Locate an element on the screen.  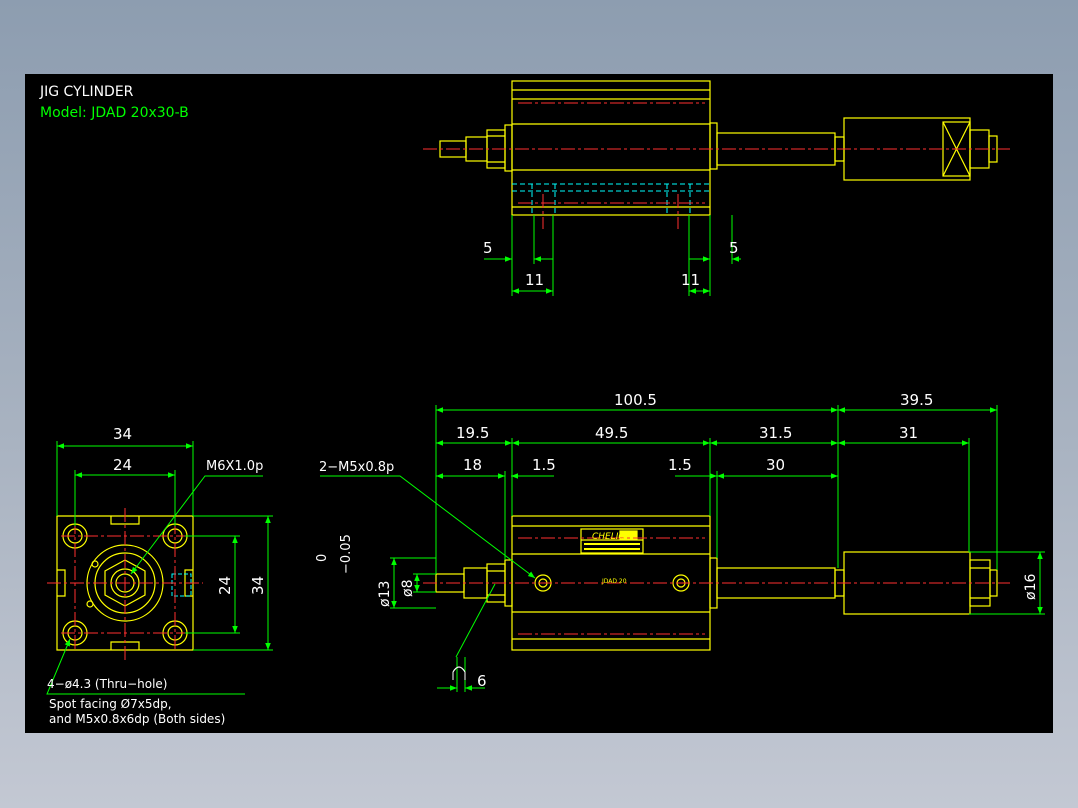
dim-front-34: 34 is located at coordinates (122, 434).